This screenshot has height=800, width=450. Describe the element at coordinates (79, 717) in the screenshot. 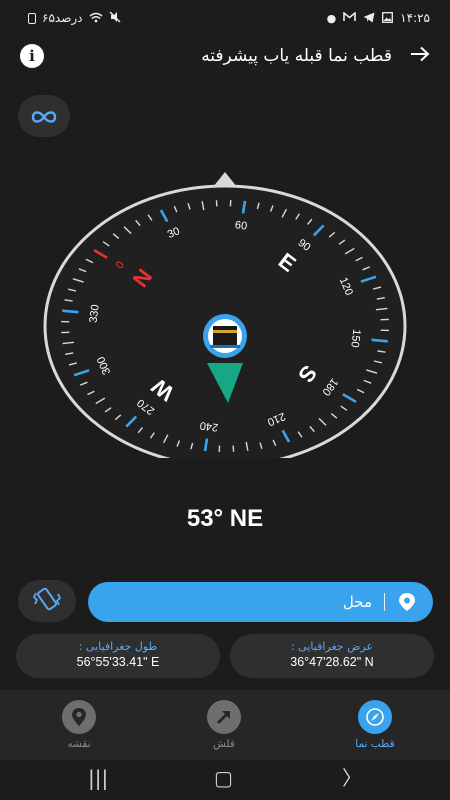

I see `map-pin-icon` at that location.